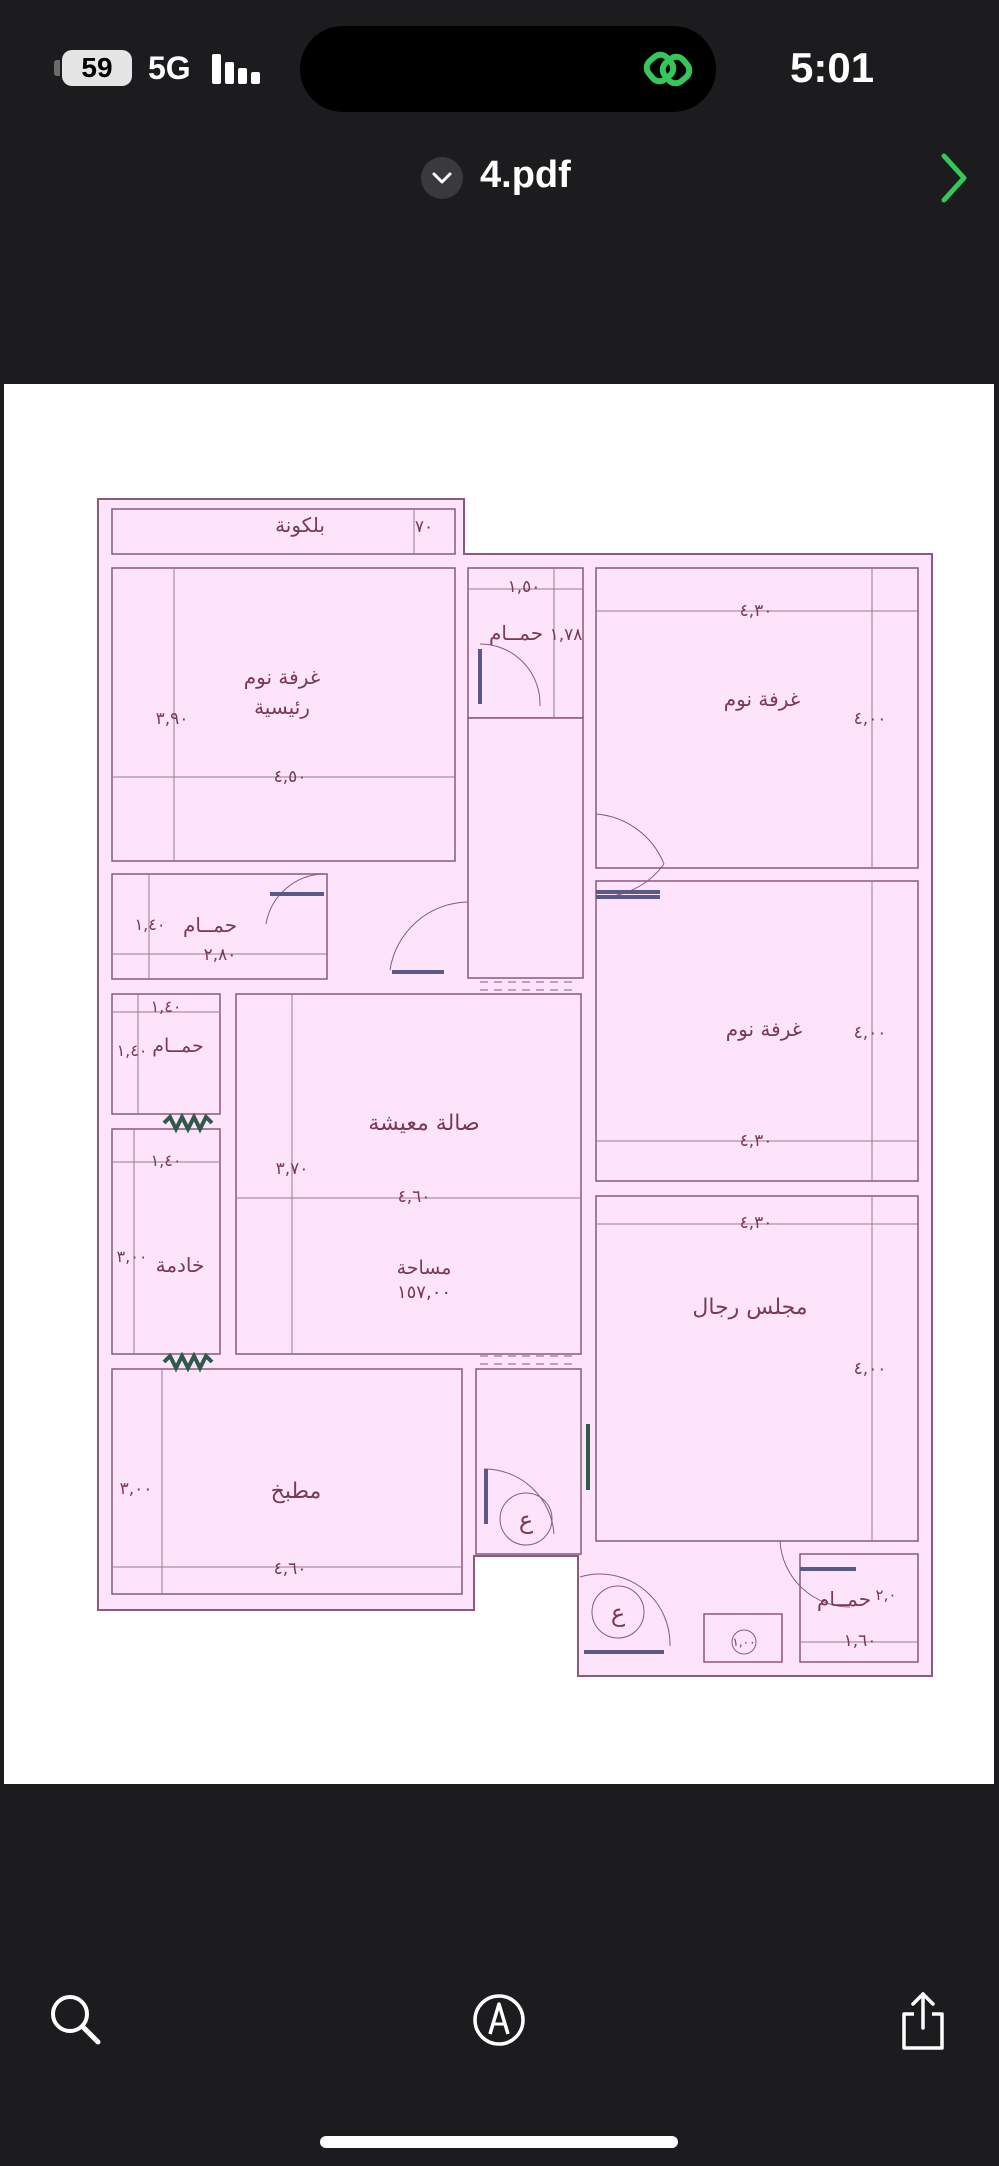 The width and height of the screenshot is (999, 2166). I want to click on dim-bed-top-h: ٤,٠٠, so click(870, 719).